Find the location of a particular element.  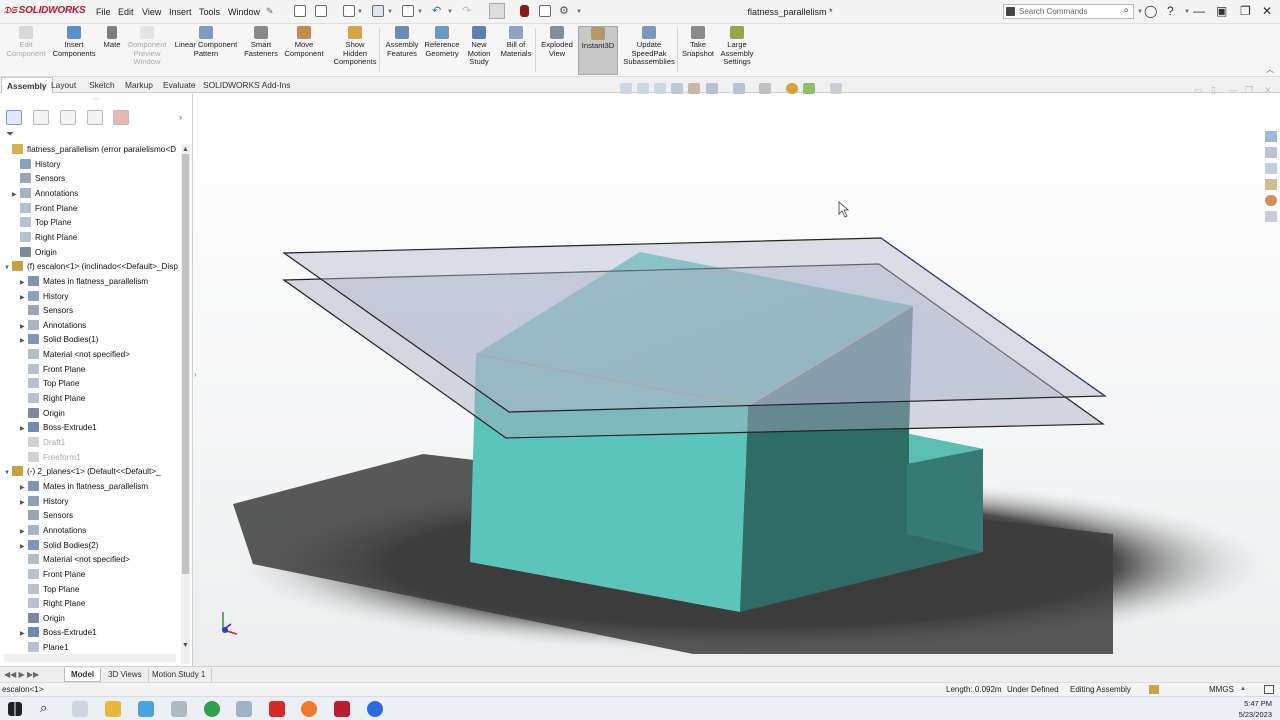

previous-view-icon is located at coordinates (660, 88).